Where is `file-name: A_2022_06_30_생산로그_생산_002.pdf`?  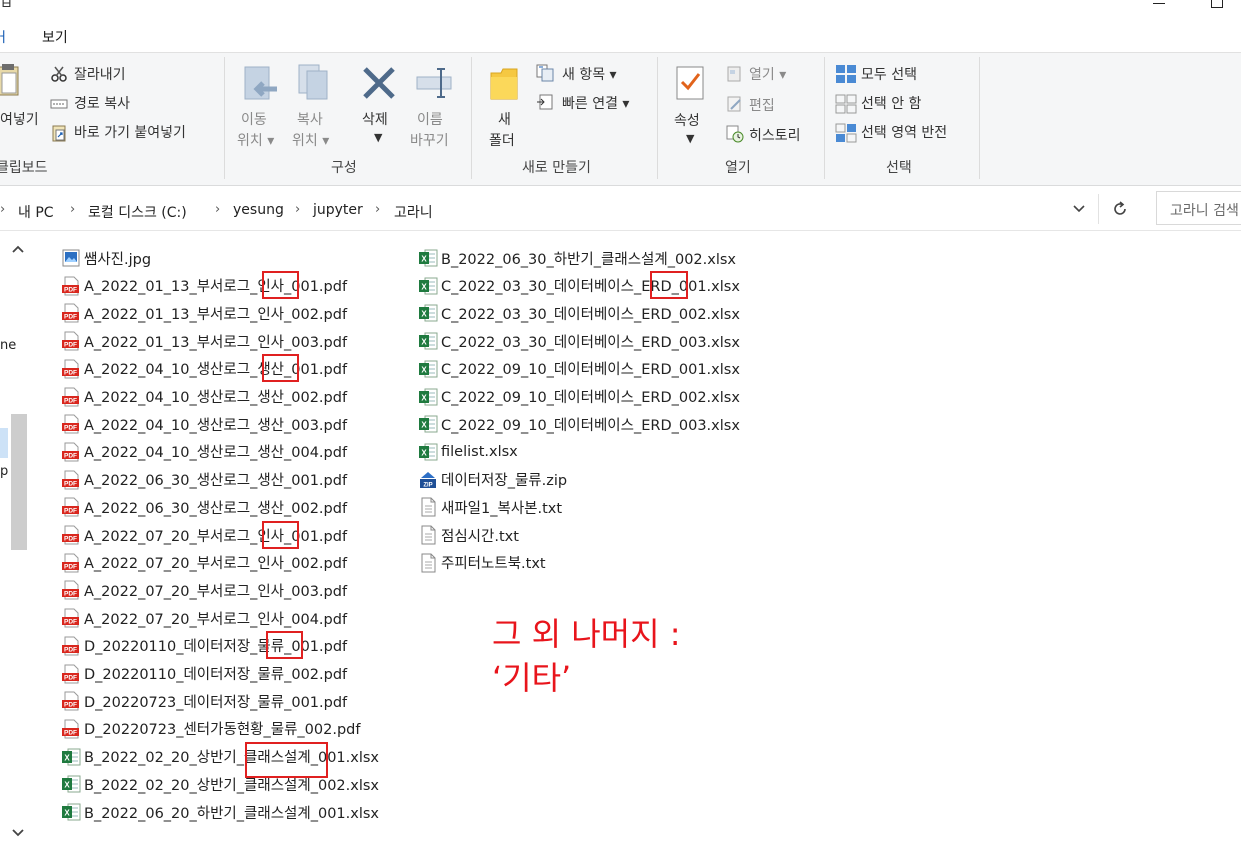
file-name: A_2022_06_30_생산로그_생산_002.pdf is located at coordinates (216, 508).